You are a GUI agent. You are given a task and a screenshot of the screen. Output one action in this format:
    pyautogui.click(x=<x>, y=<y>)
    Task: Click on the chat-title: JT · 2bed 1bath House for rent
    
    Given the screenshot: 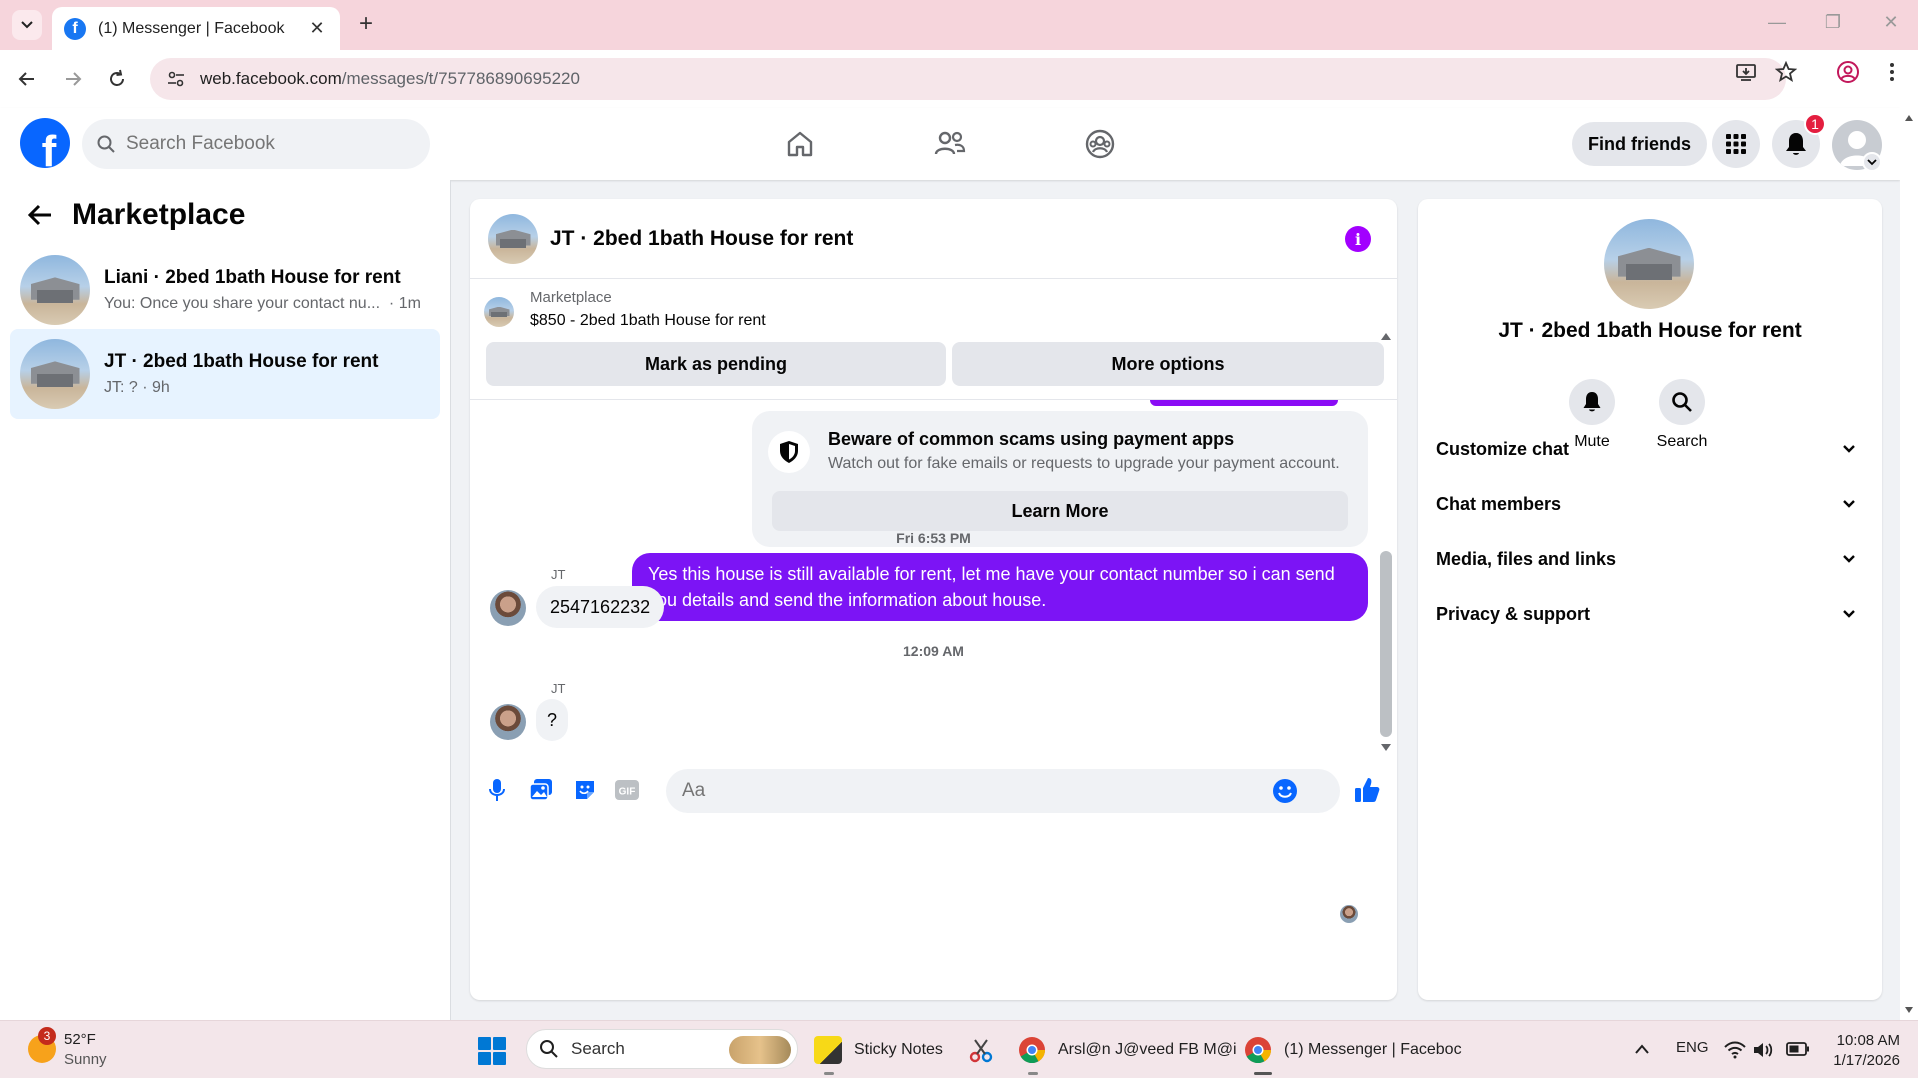 What is the action you would take?
    pyautogui.click(x=701, y=239)
    